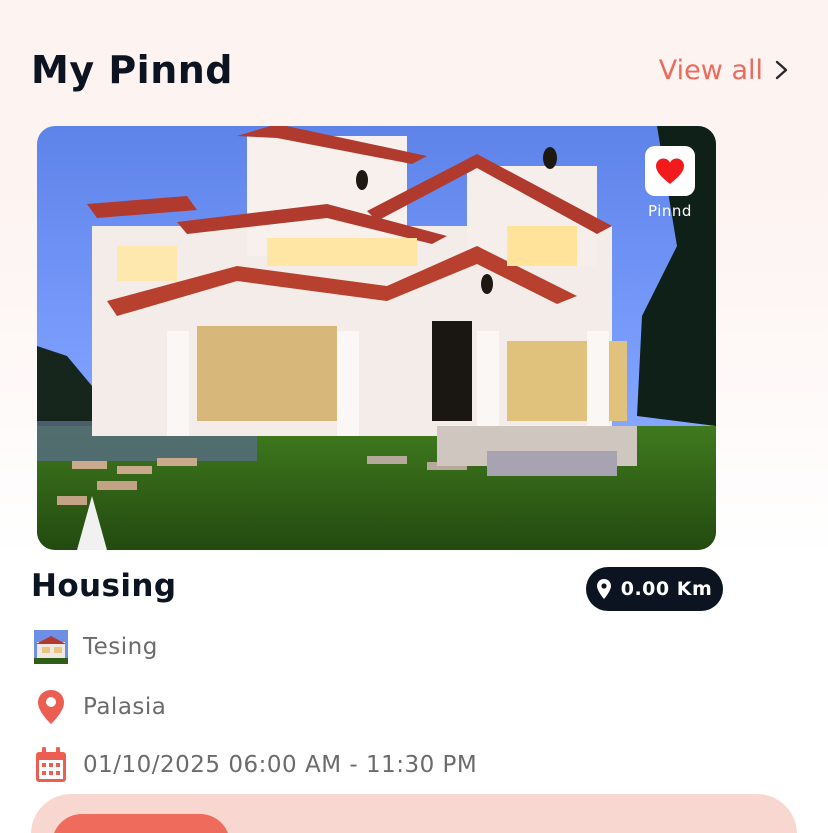  I want to click on calendar-icon, so click(51, 764).